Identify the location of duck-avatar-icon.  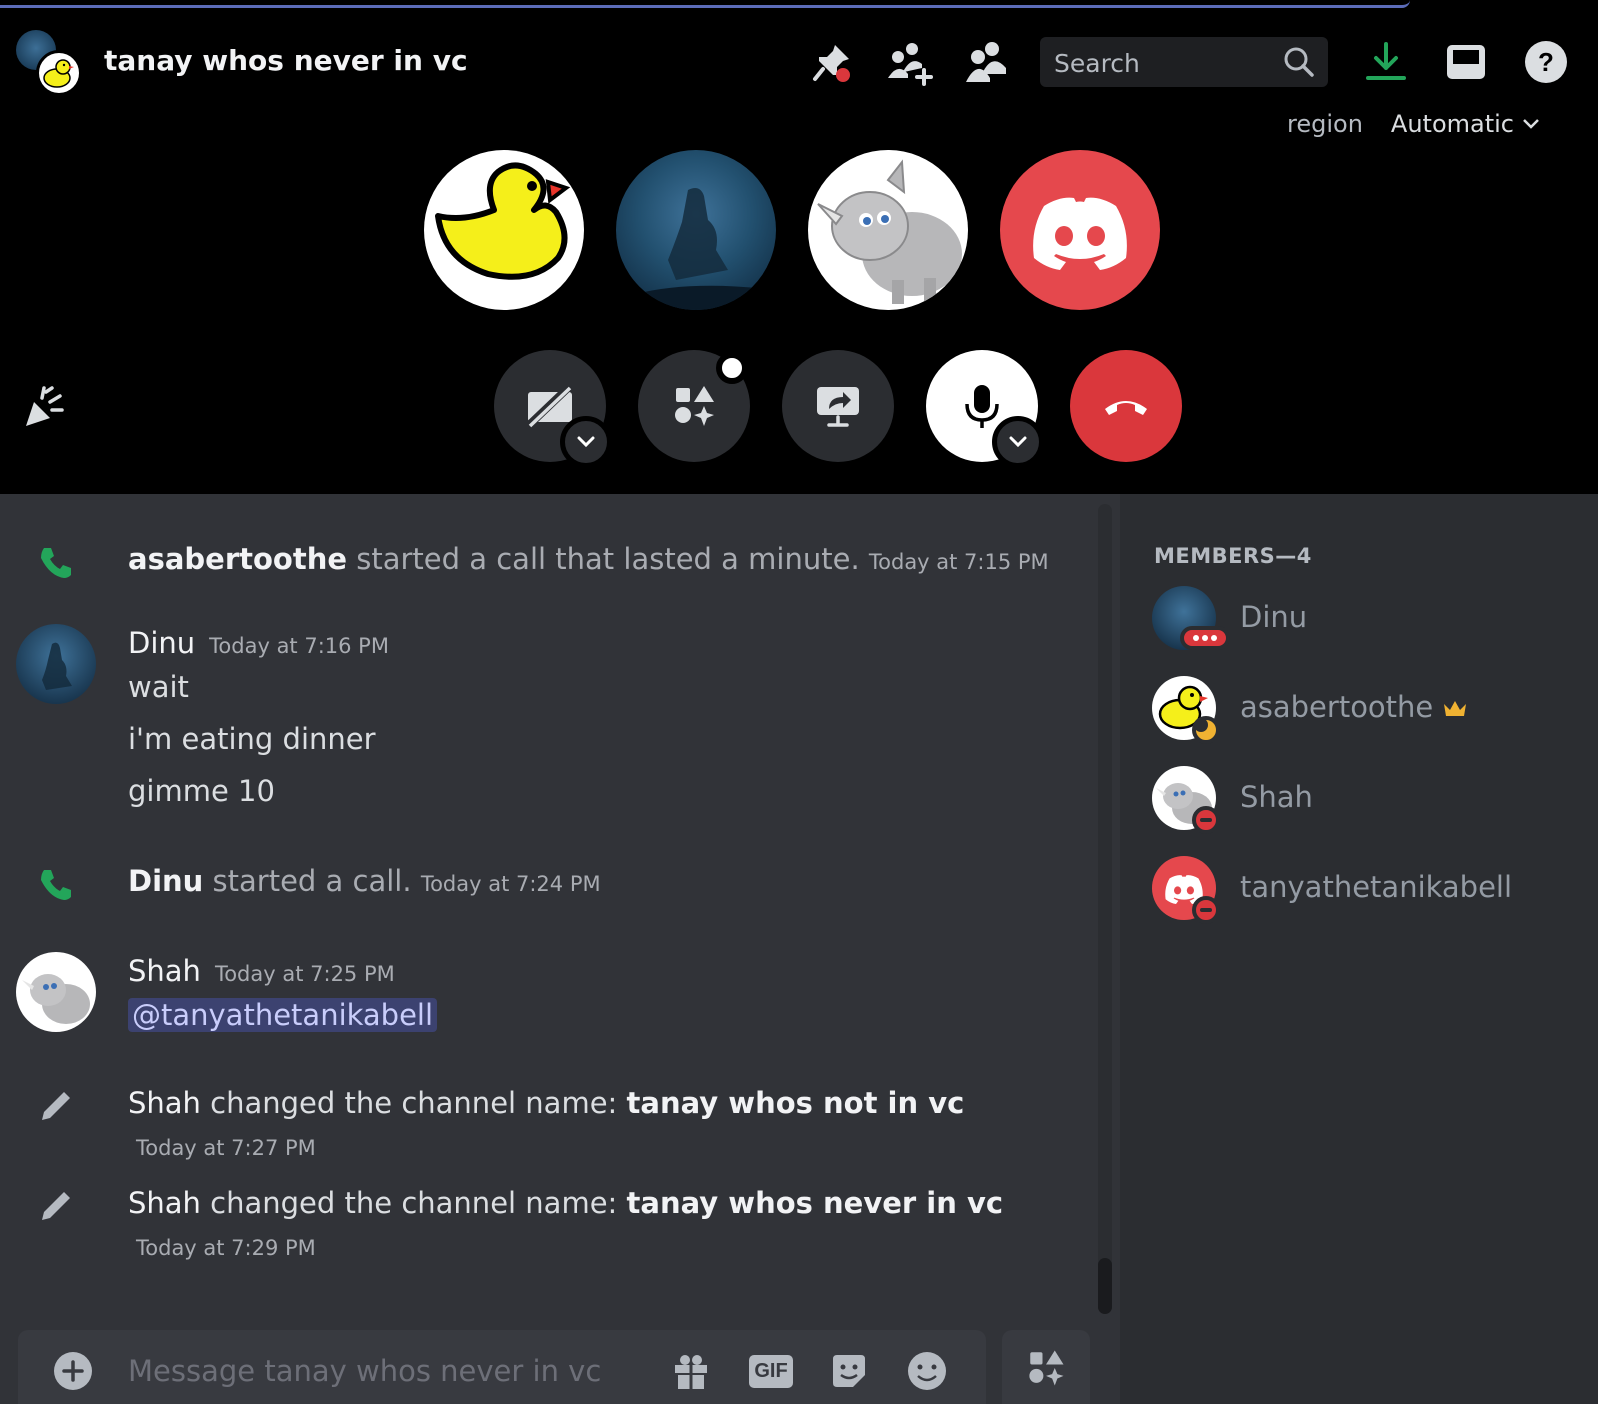
(503, 221).